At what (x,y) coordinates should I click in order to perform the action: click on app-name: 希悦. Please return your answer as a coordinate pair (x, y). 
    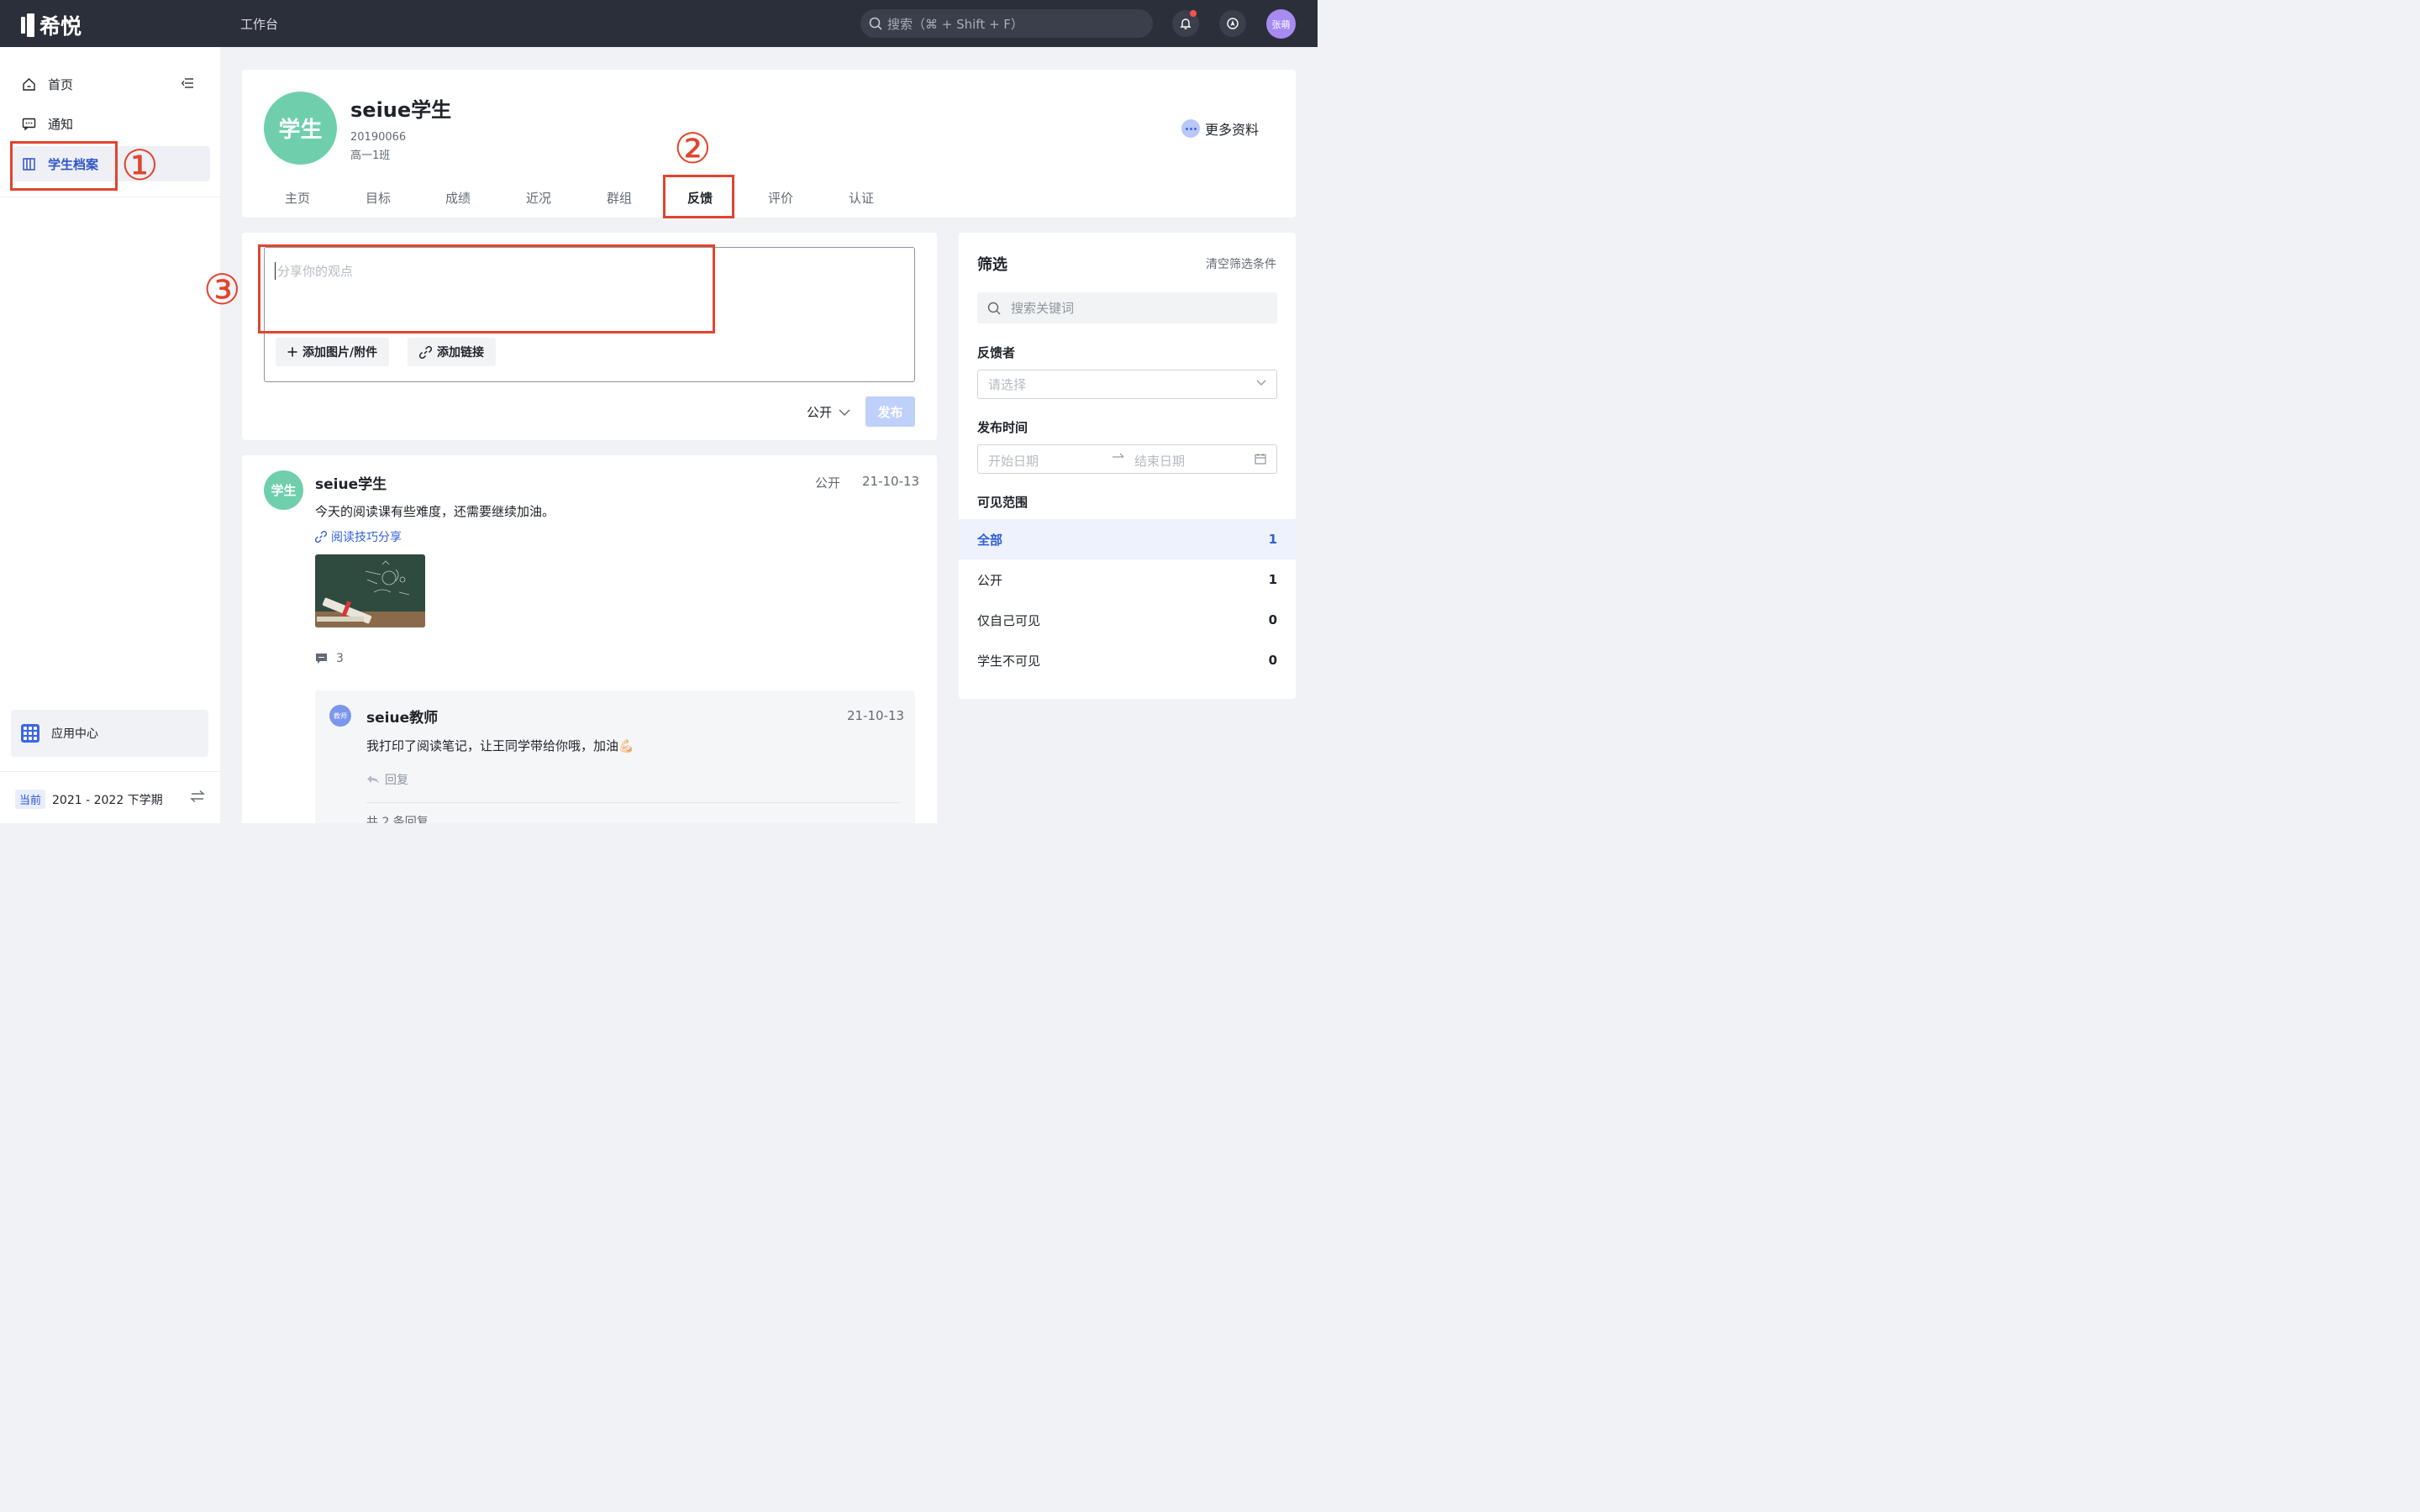
    Looking at the image, I should click on (60, 26).